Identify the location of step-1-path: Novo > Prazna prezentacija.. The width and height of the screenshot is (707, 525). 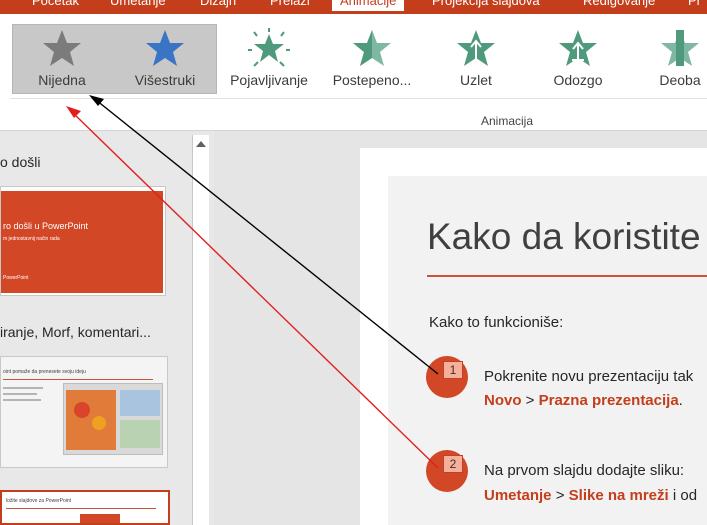
(583, 400).